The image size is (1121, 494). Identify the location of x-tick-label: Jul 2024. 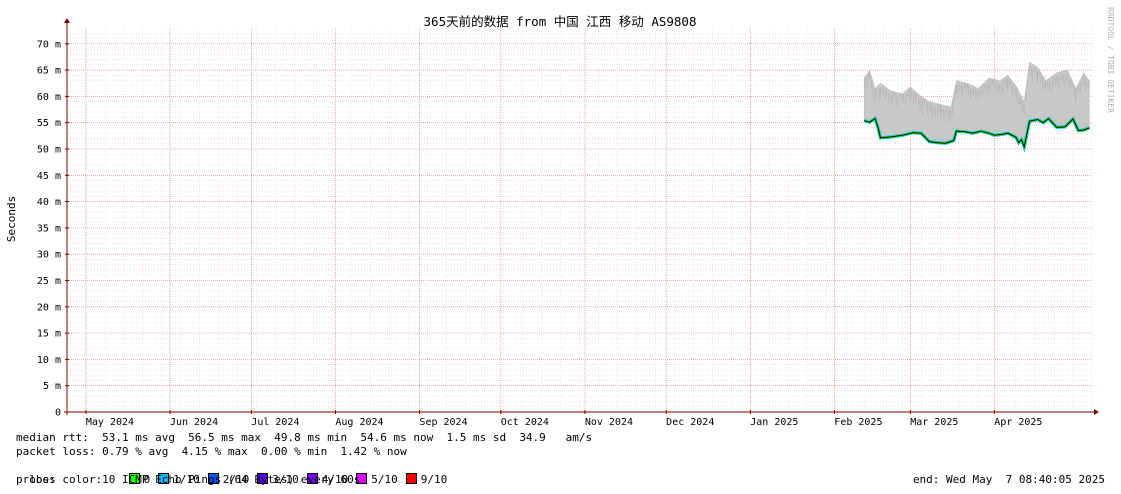
(275, 422).